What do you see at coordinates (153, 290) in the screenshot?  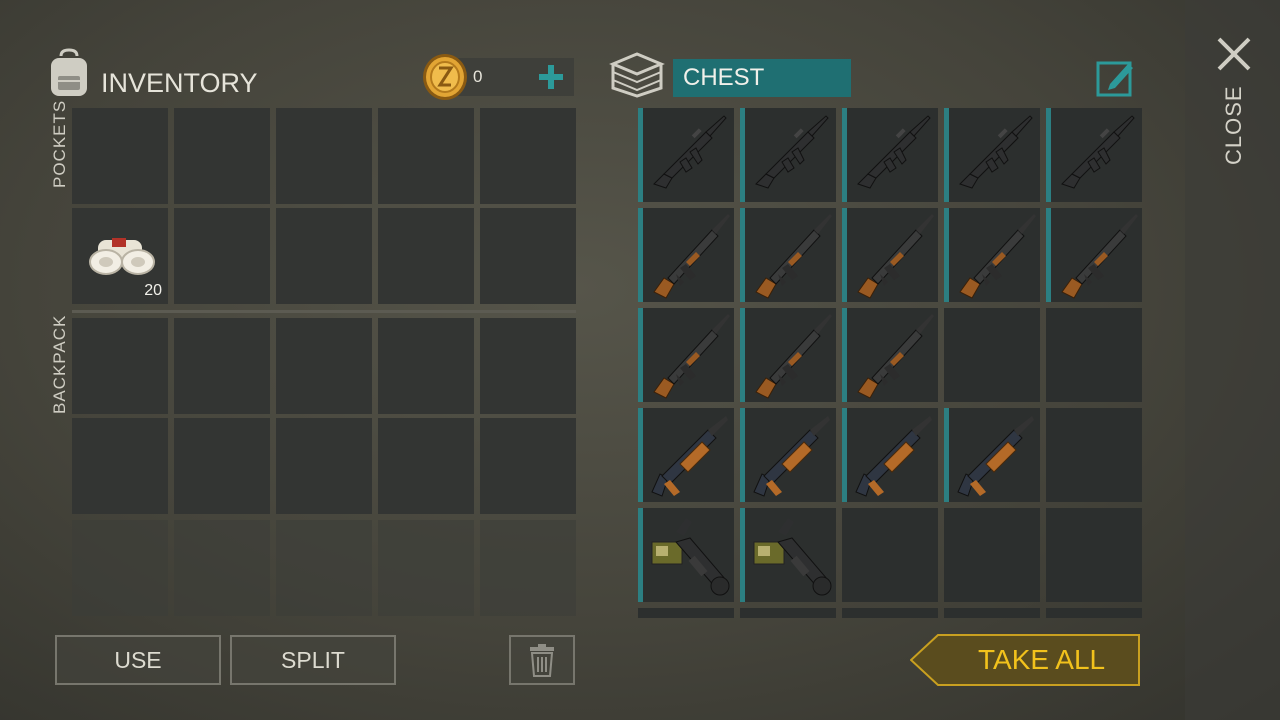 I see `item-count: 20` at bounding box center [153, 290].